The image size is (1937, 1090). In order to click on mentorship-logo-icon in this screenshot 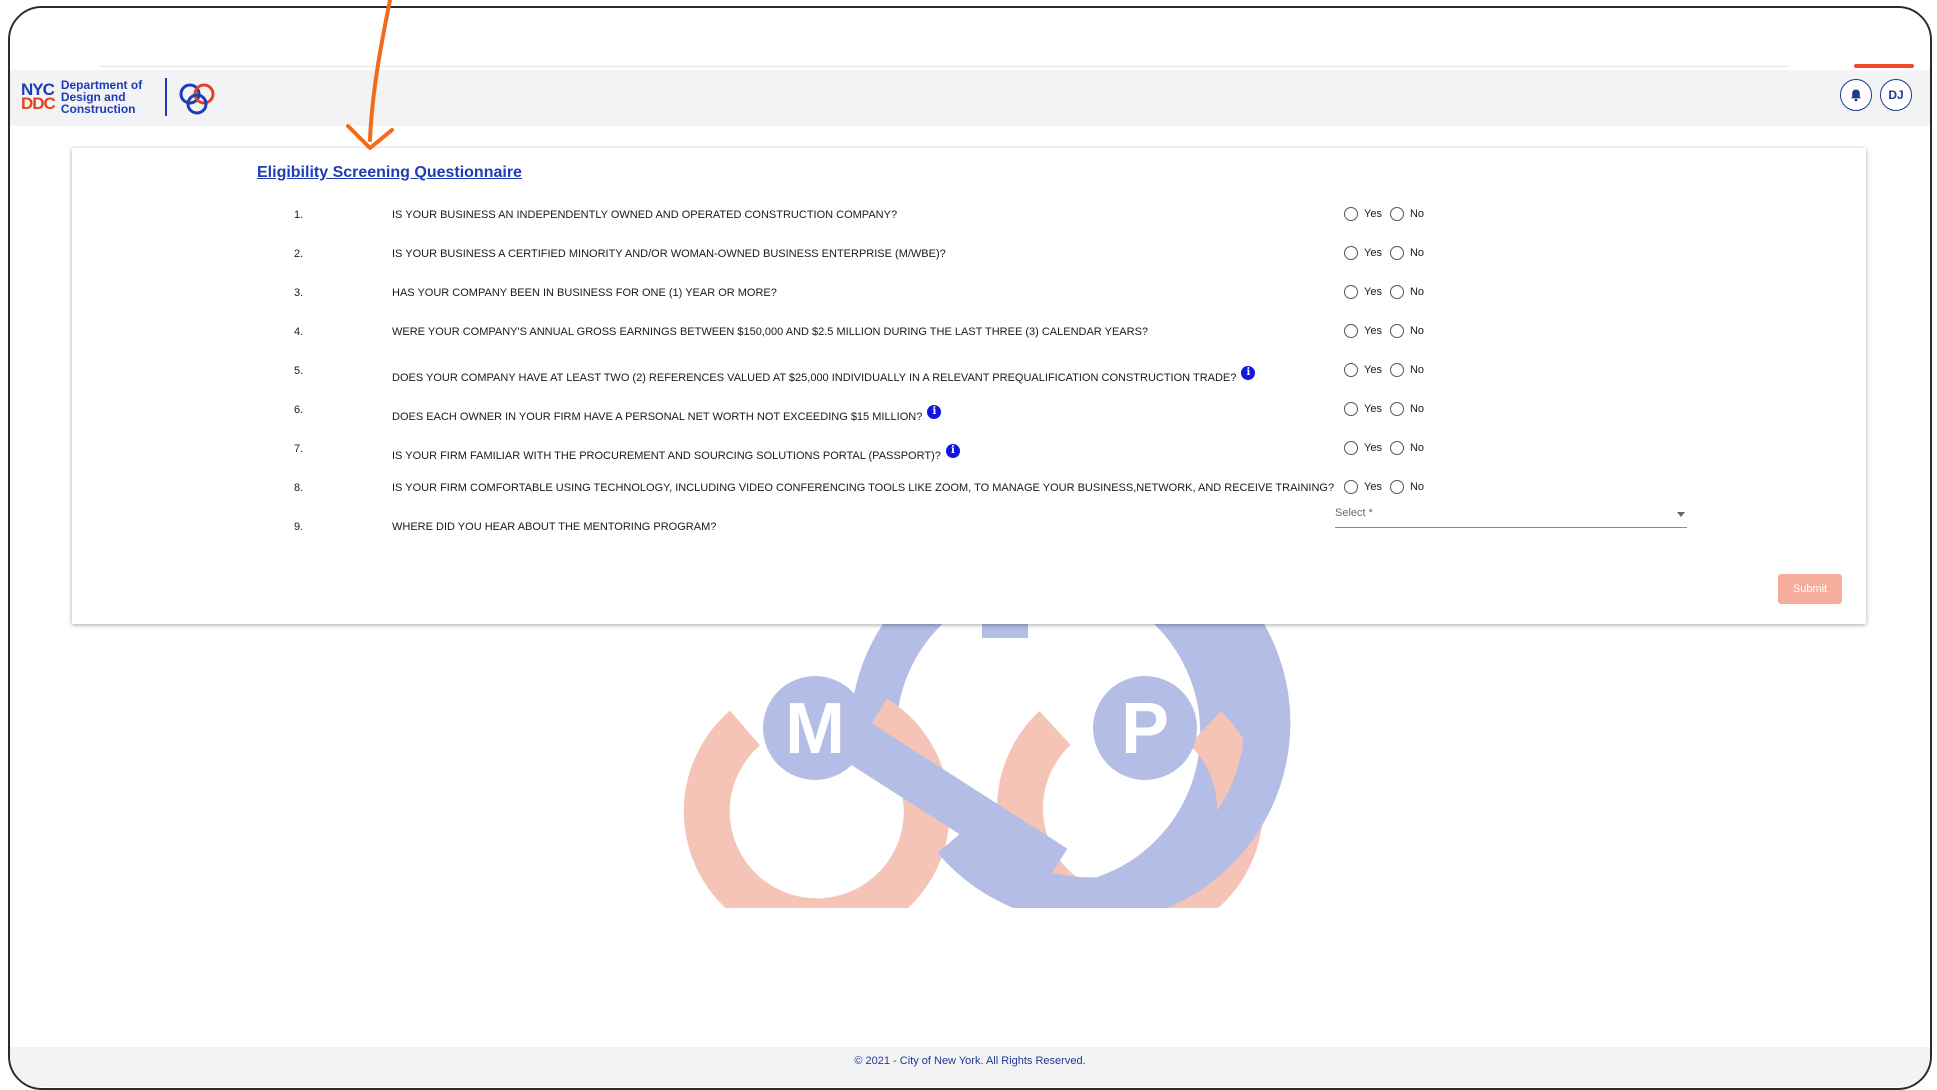, I will do `click(197, 99)`.